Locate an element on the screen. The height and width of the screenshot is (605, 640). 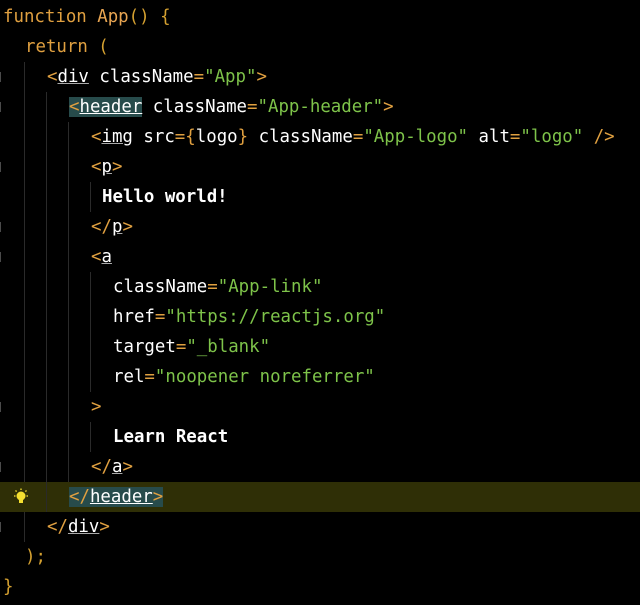
code-line: rel="noopener noreferrer" is located at coordinates (320, 377).